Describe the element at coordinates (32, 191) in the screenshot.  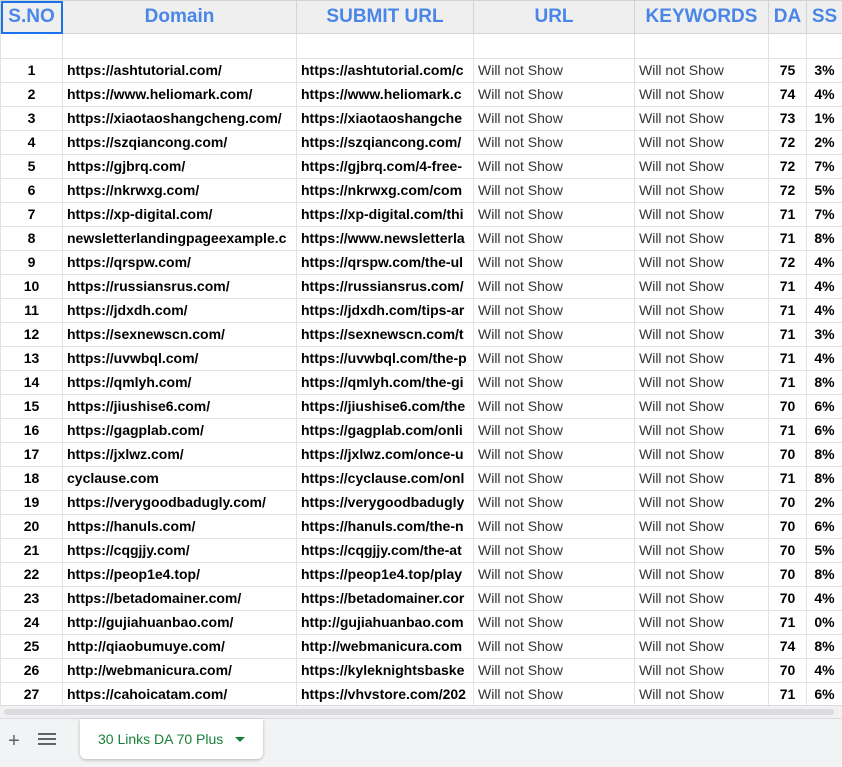
I see `cell-sno: 6` at that location.